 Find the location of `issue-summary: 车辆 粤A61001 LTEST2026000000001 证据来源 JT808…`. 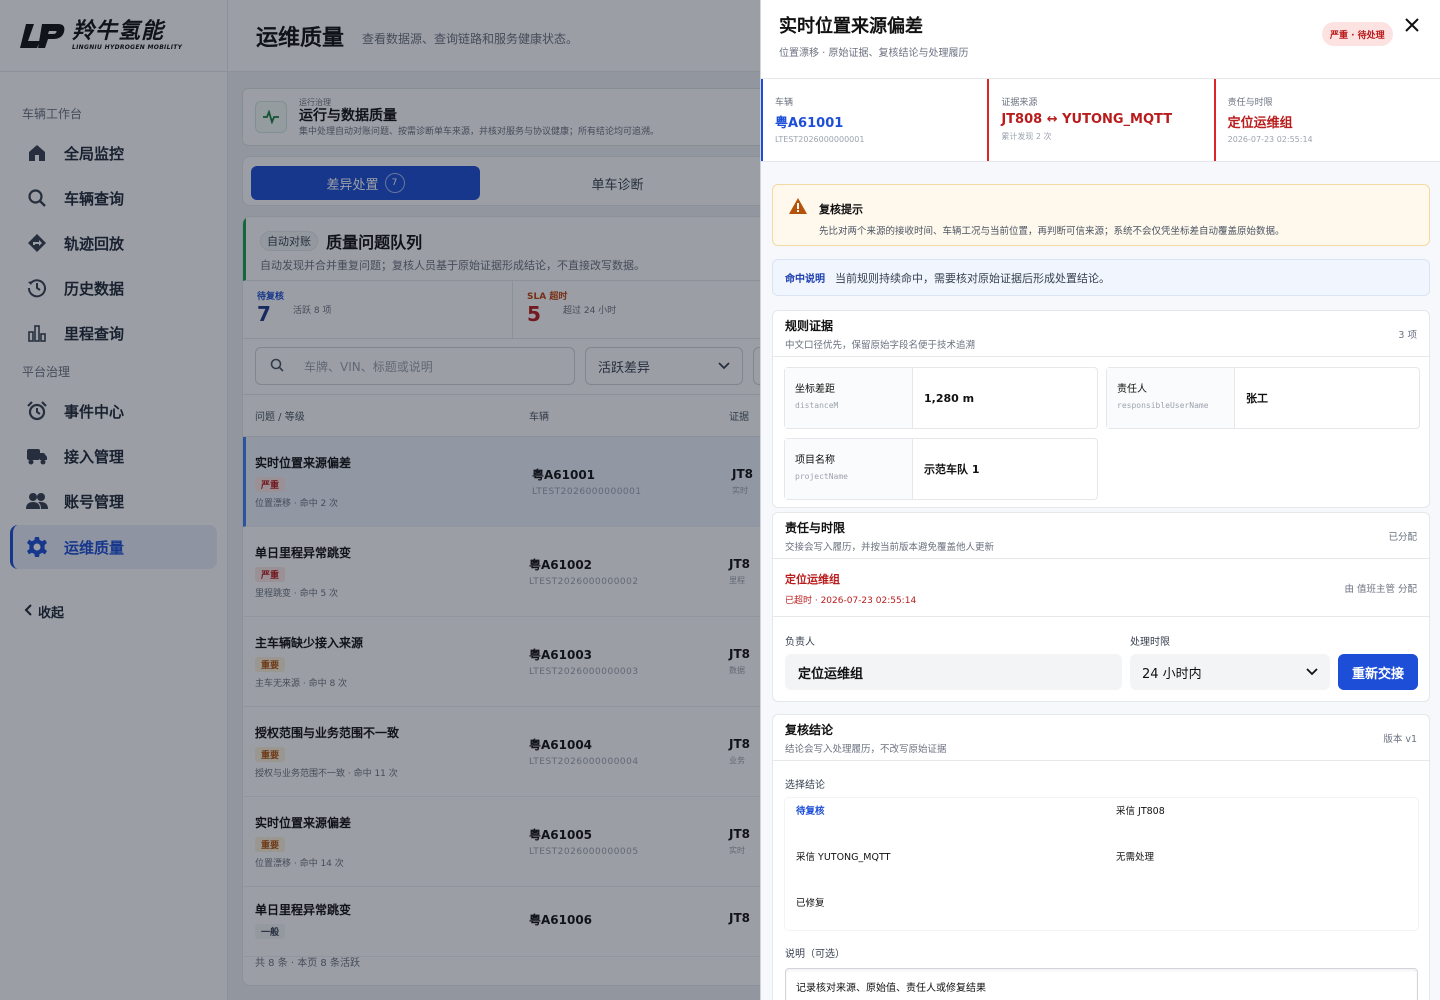

issue-summary: 车辆 粤A61001 LTEST2026000000001 证据来源 JT808… is located at coordinates (1100, 120).